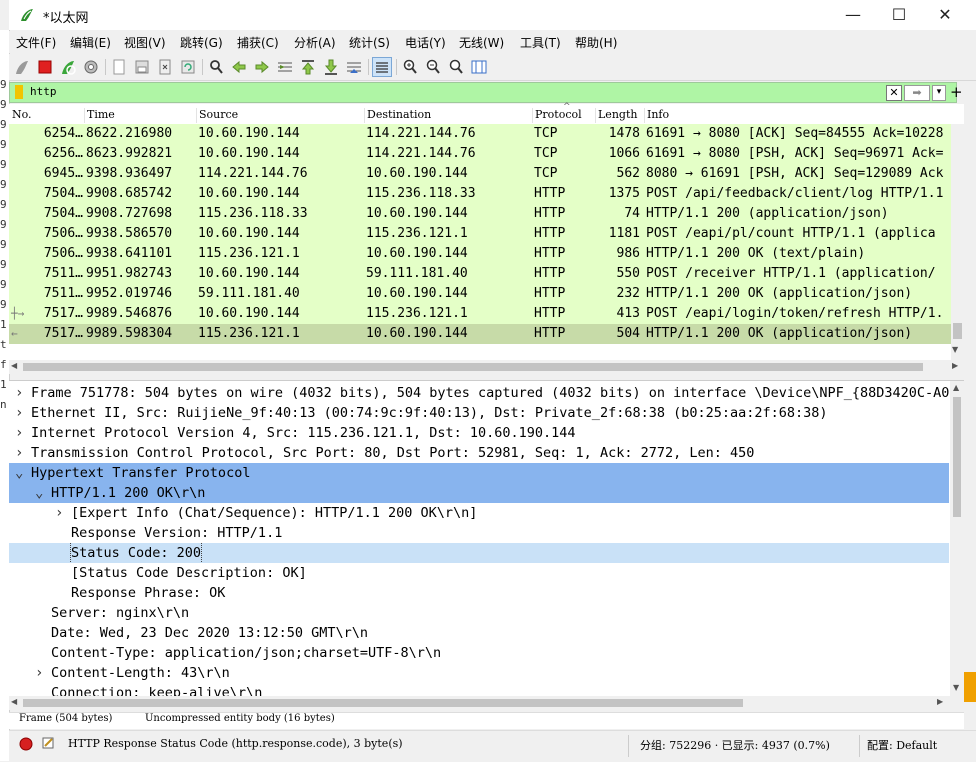  What do you see at coordinates (36, 42) in the screenshot?
I see `menu-file: 文件(F)` at bounding box center [36, 42].